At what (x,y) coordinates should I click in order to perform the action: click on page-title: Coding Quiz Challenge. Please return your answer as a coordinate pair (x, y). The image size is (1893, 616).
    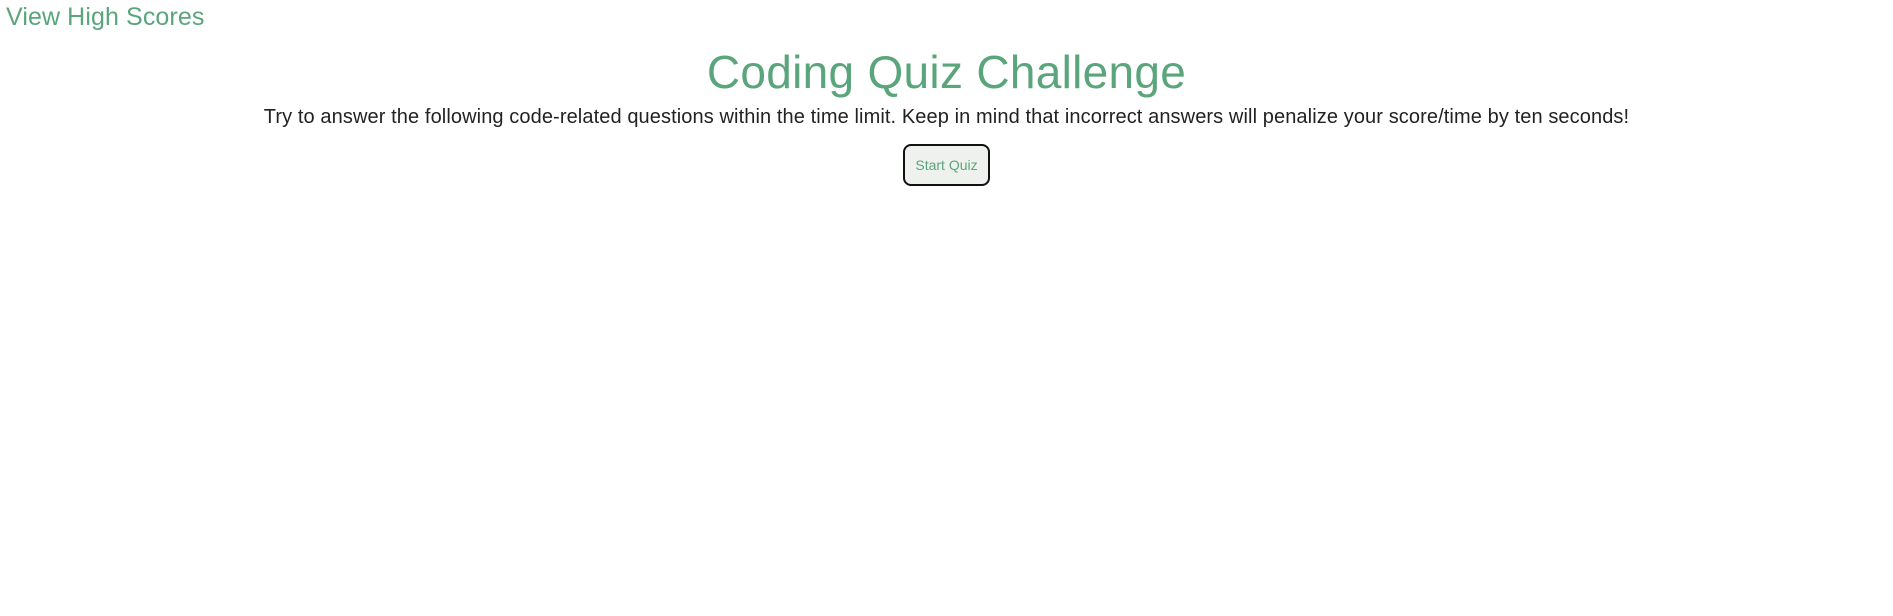
    Looking at the image, I should click on (946, 72).